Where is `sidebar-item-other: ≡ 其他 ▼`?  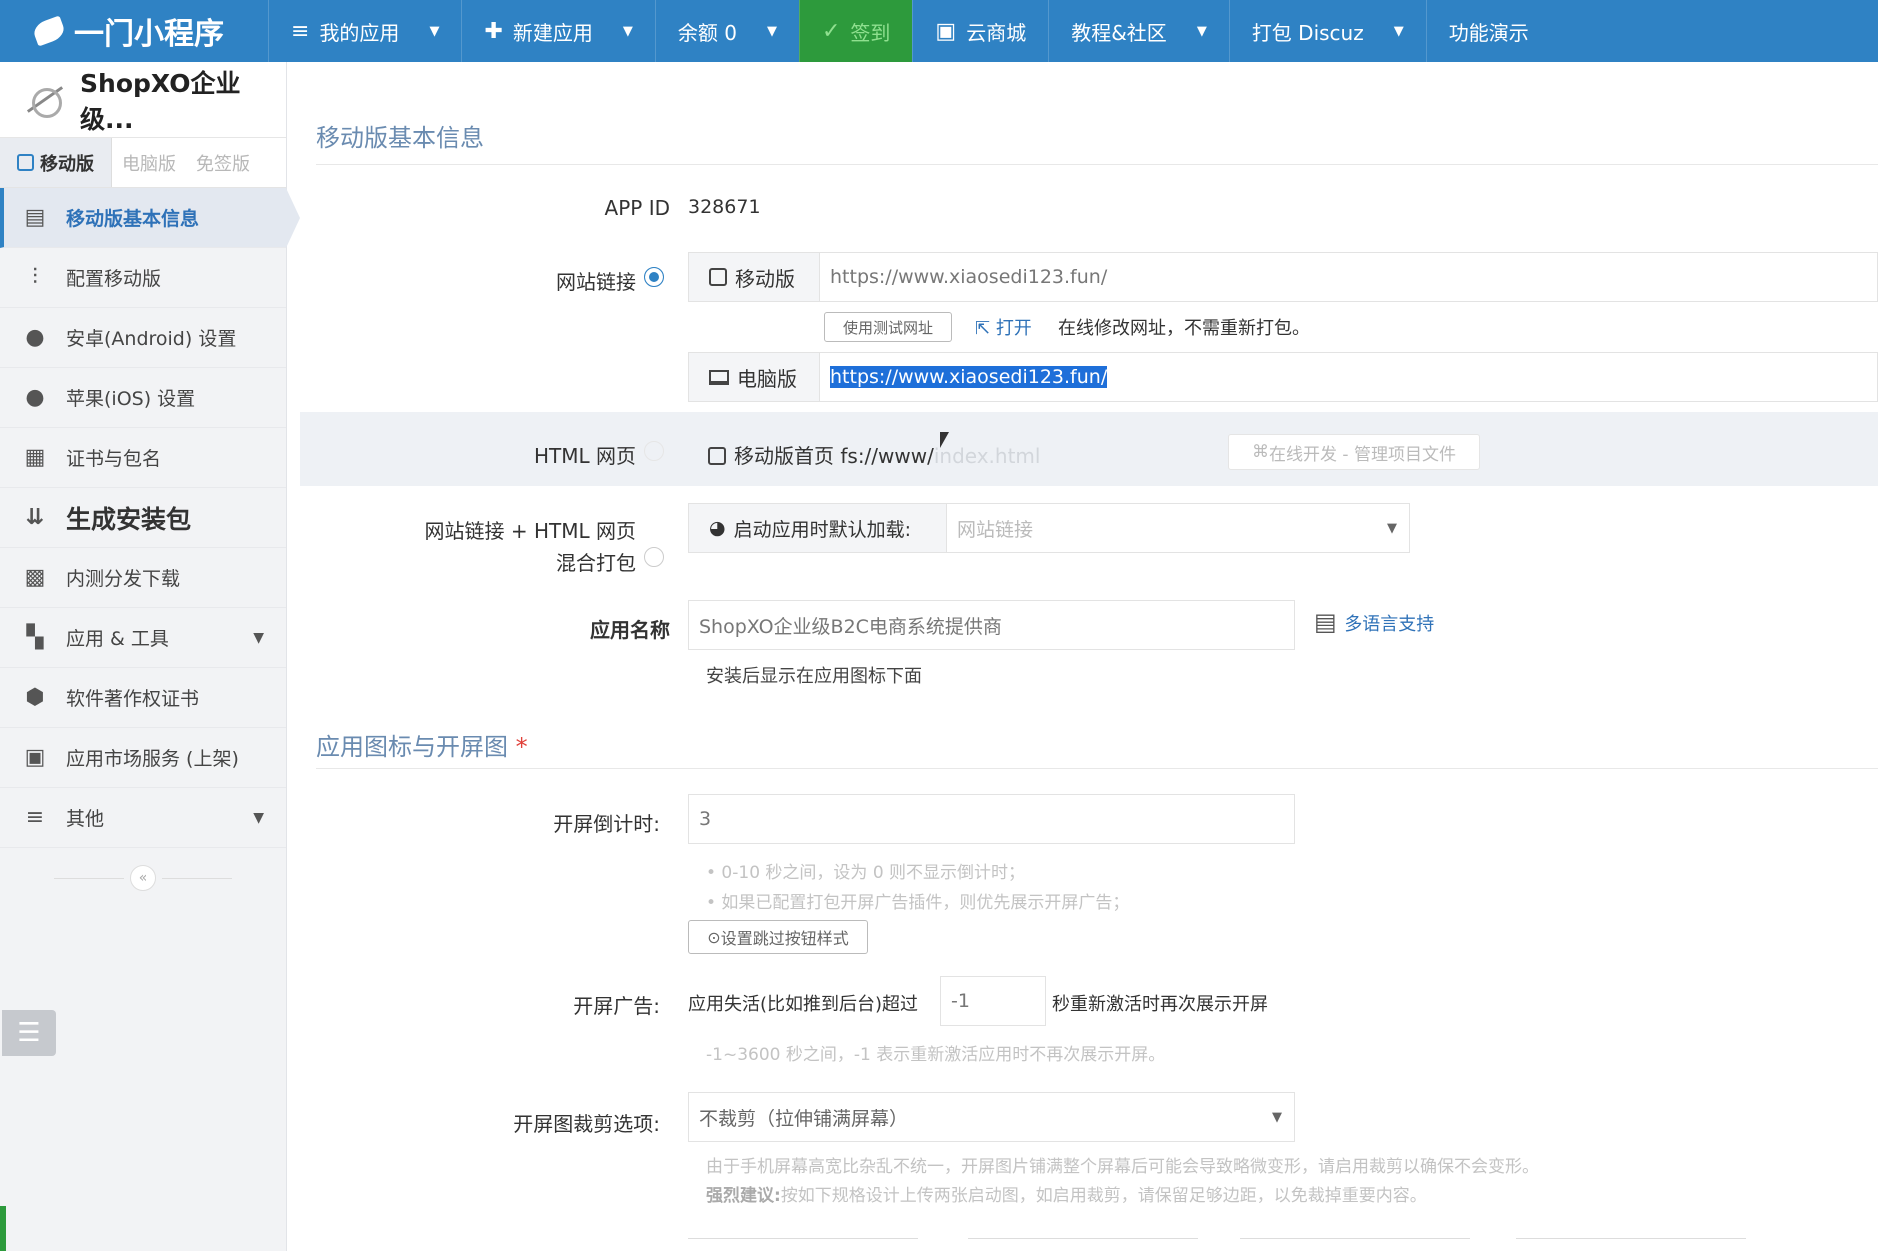
sidebar-item-other: ≡ 其他 ▼ is located at coordinates (143, 818).